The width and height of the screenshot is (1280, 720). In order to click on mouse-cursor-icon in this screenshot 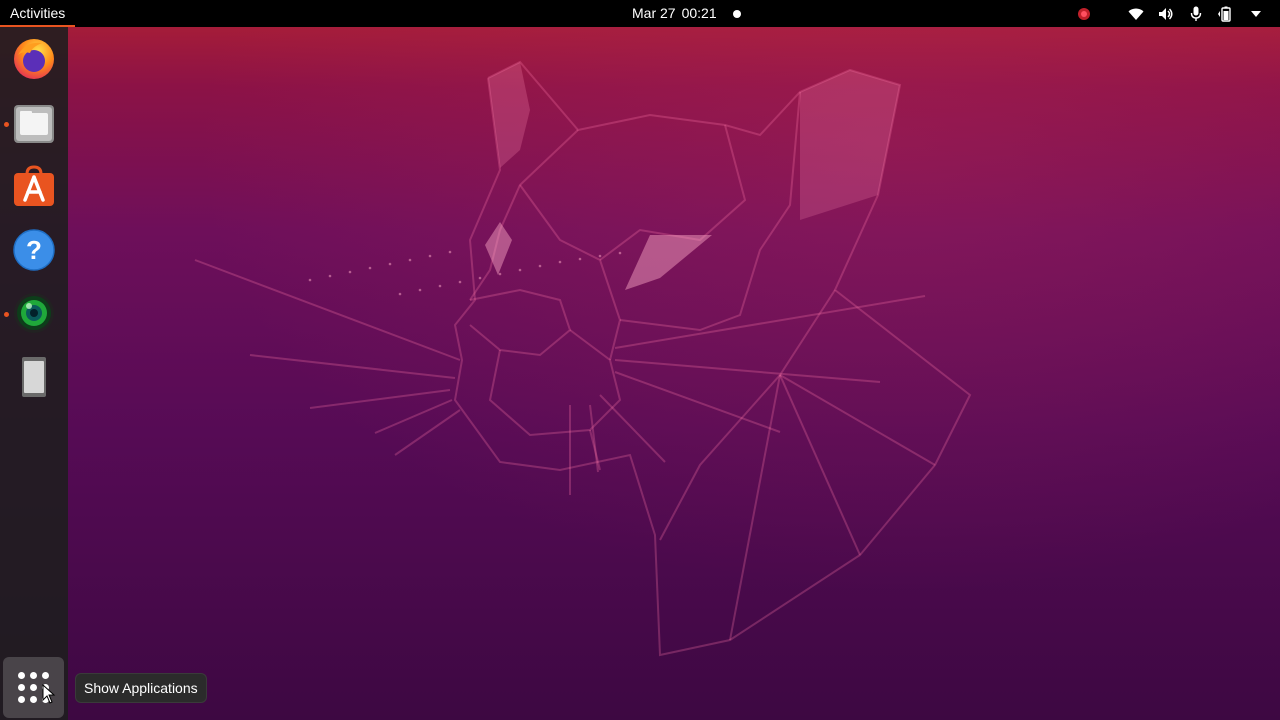, I will do `click(49, 694)`.